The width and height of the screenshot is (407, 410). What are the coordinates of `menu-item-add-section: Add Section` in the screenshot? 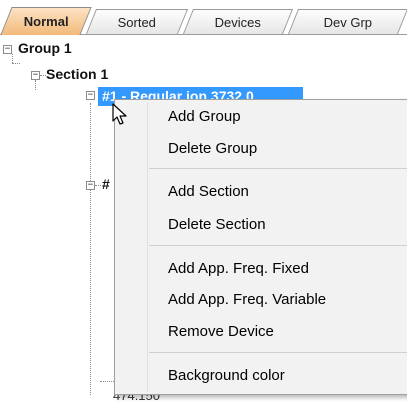 It's located at (261, 192).